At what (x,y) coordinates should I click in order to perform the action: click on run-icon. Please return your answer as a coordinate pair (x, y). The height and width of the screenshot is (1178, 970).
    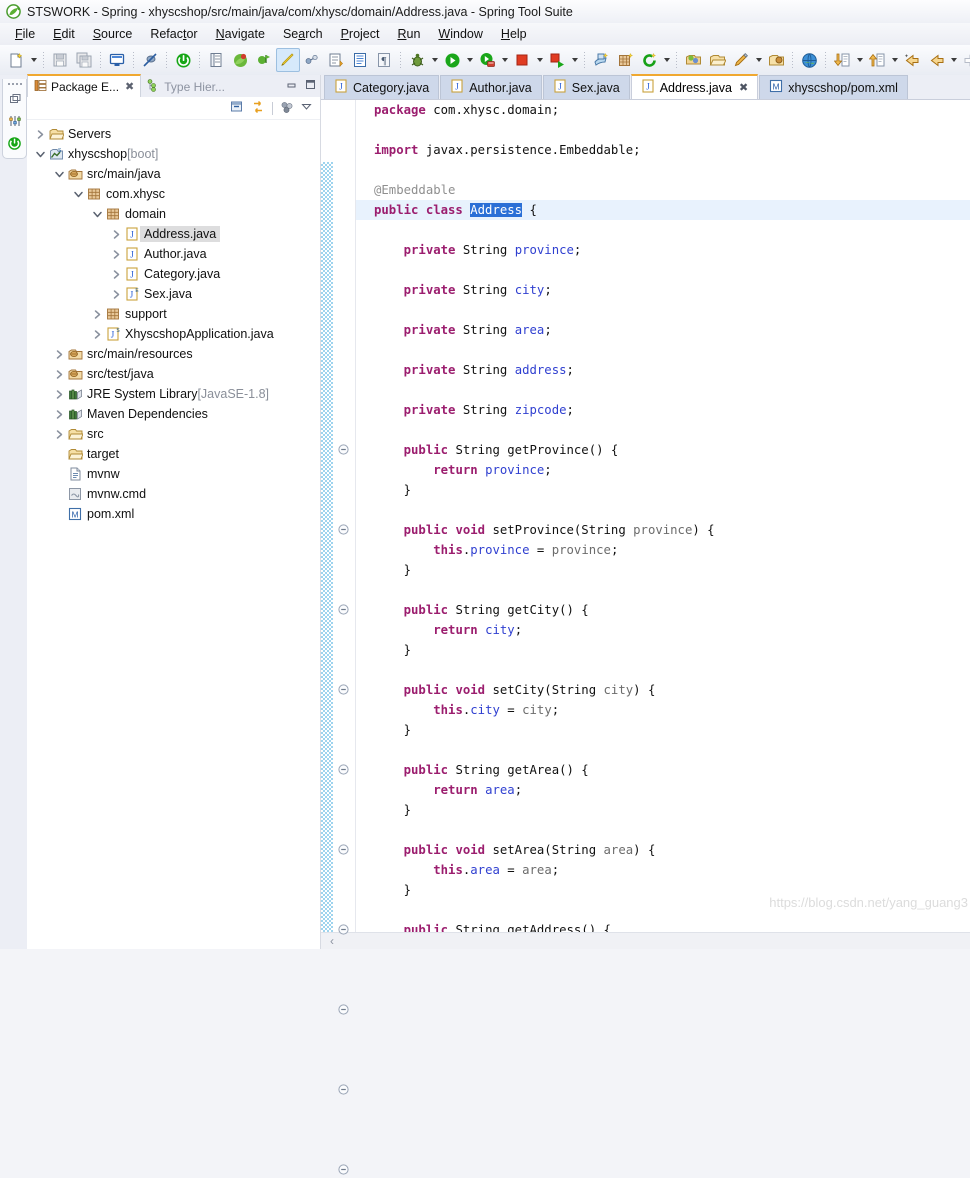
    Looking at the image, I should click on (452, 60).